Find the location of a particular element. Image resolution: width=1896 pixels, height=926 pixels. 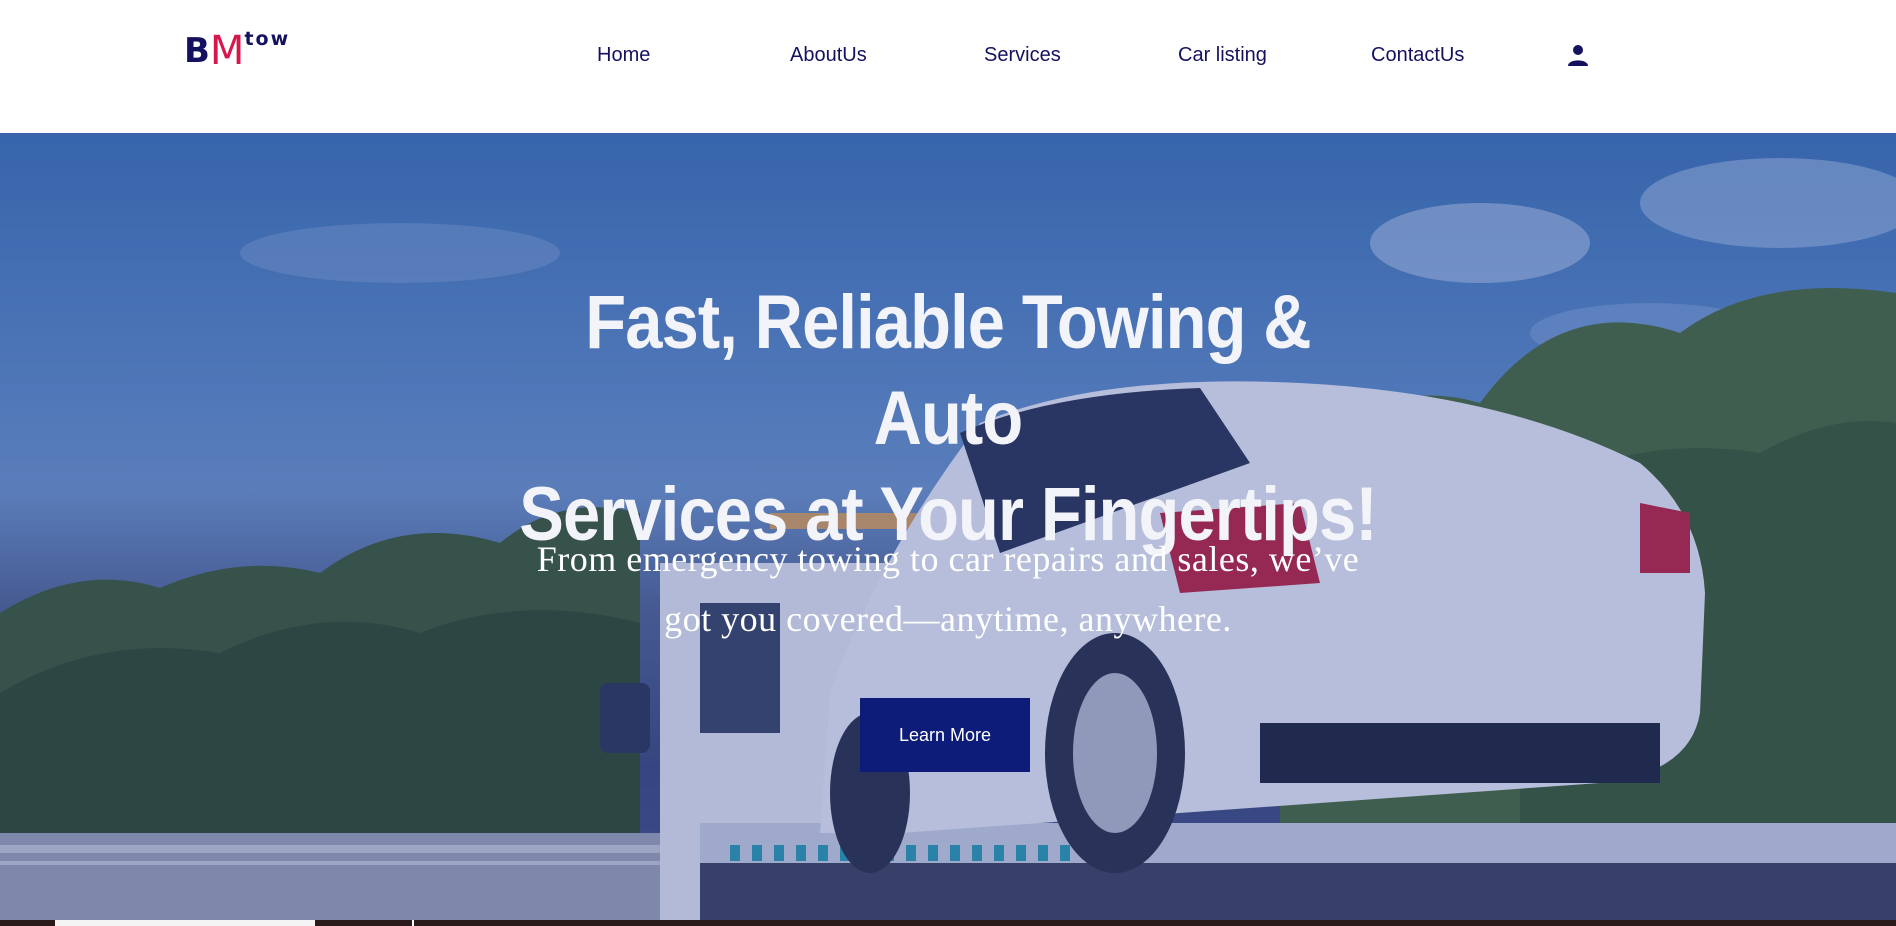

nav-home: Home is located at coordinates (623, 55).